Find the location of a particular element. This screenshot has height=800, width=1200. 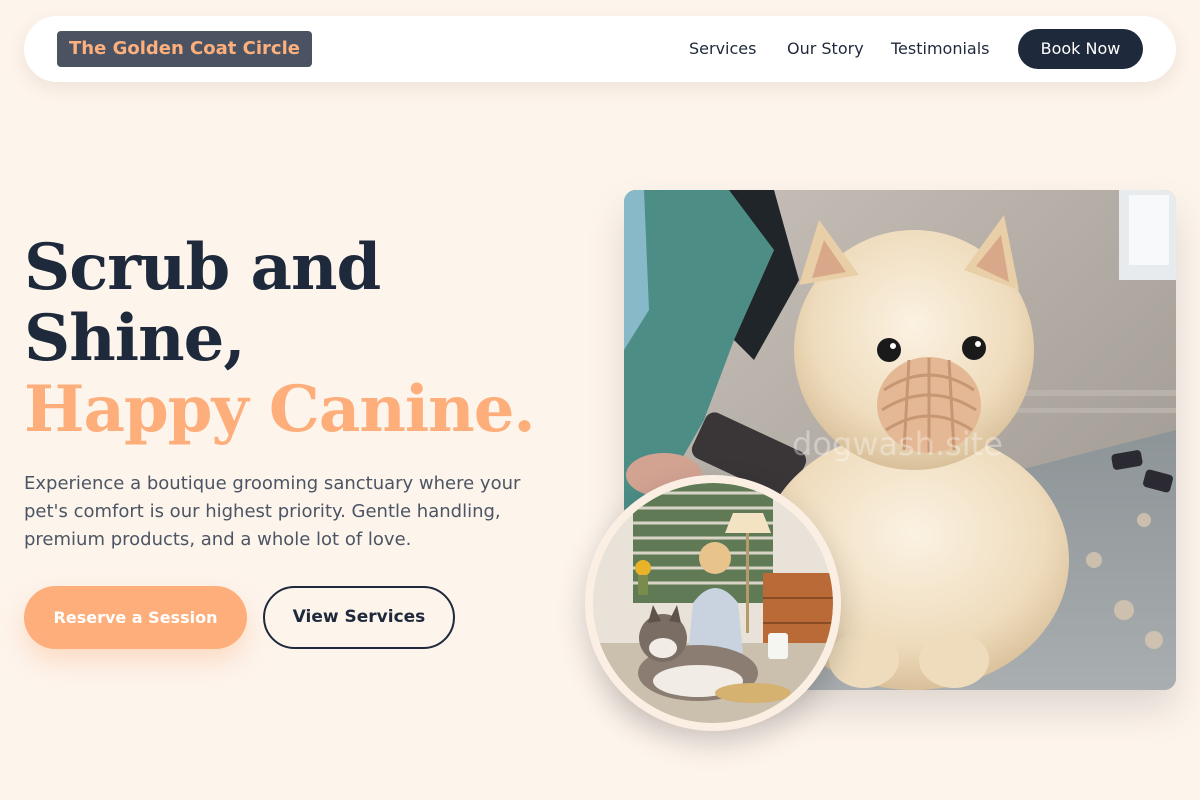

hero-title-line-2: Shine, is located at coordinates (135, 338).